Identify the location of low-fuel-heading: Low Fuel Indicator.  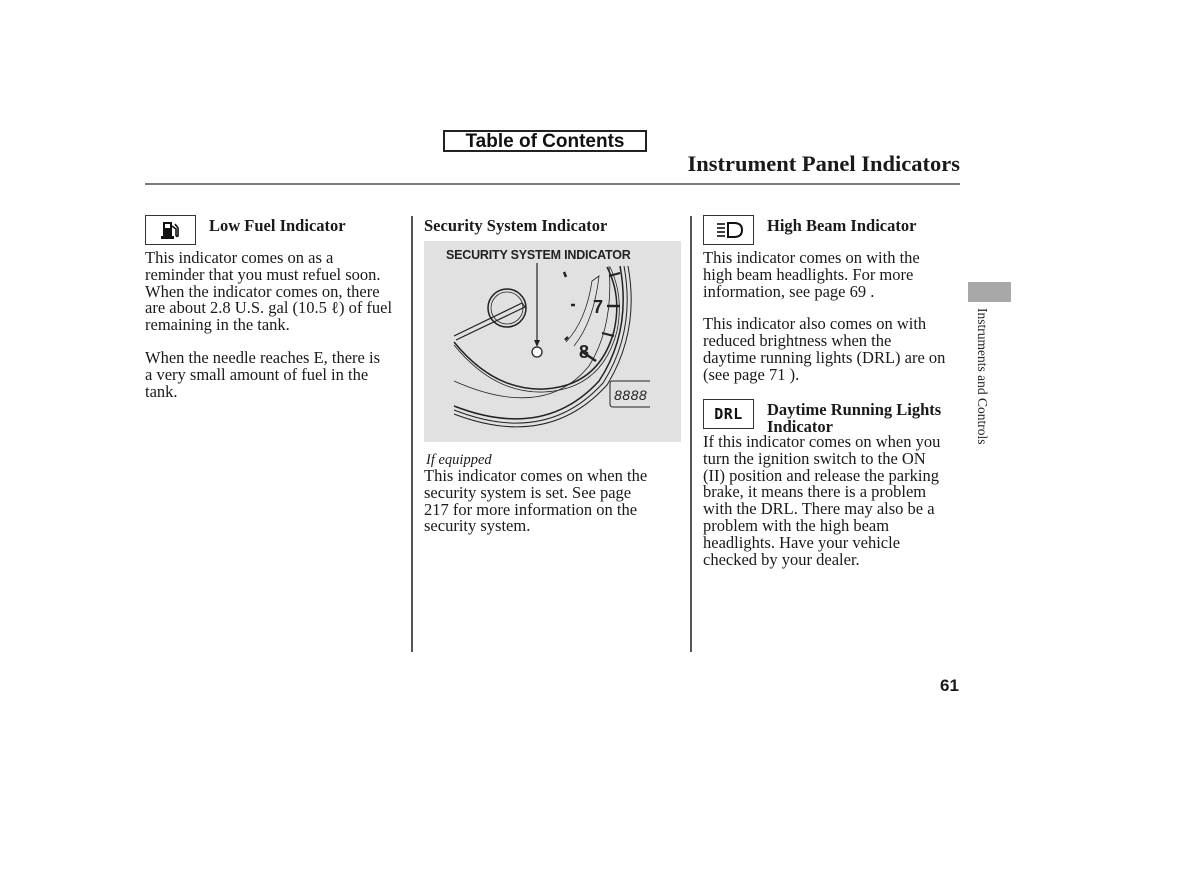
(277, 225).